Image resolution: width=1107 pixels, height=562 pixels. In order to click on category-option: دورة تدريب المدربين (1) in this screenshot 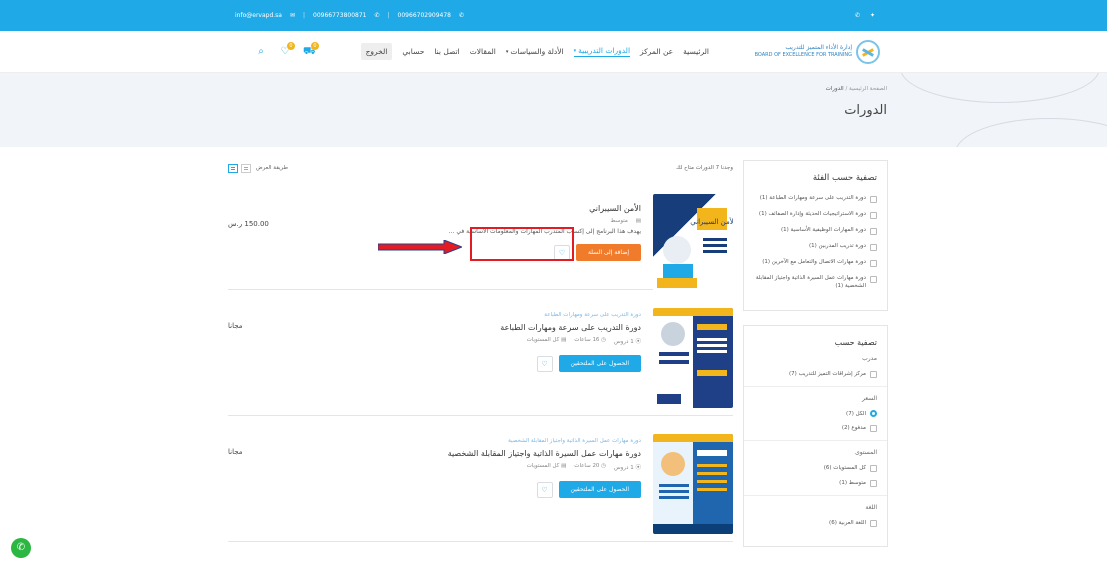, I will do `click(815, 247)`.